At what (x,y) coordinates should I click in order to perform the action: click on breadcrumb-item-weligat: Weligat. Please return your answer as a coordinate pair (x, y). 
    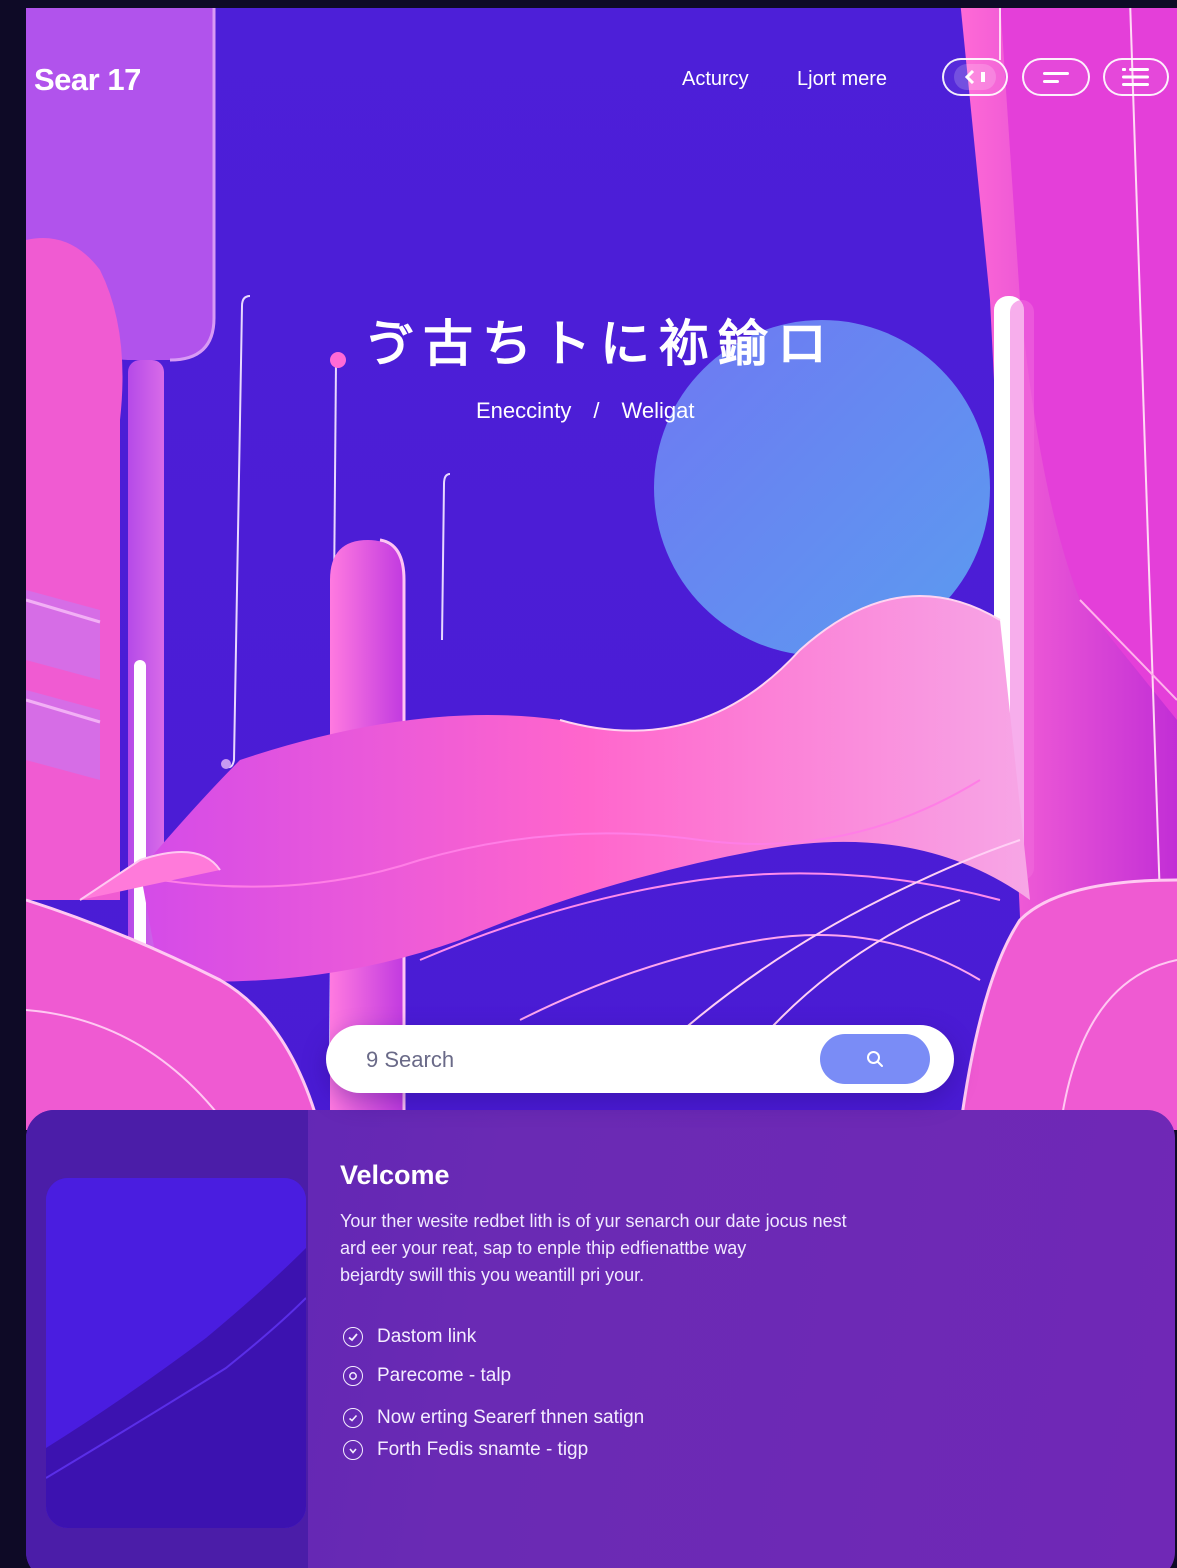
    Looking at the image, I should click on (658, 410).